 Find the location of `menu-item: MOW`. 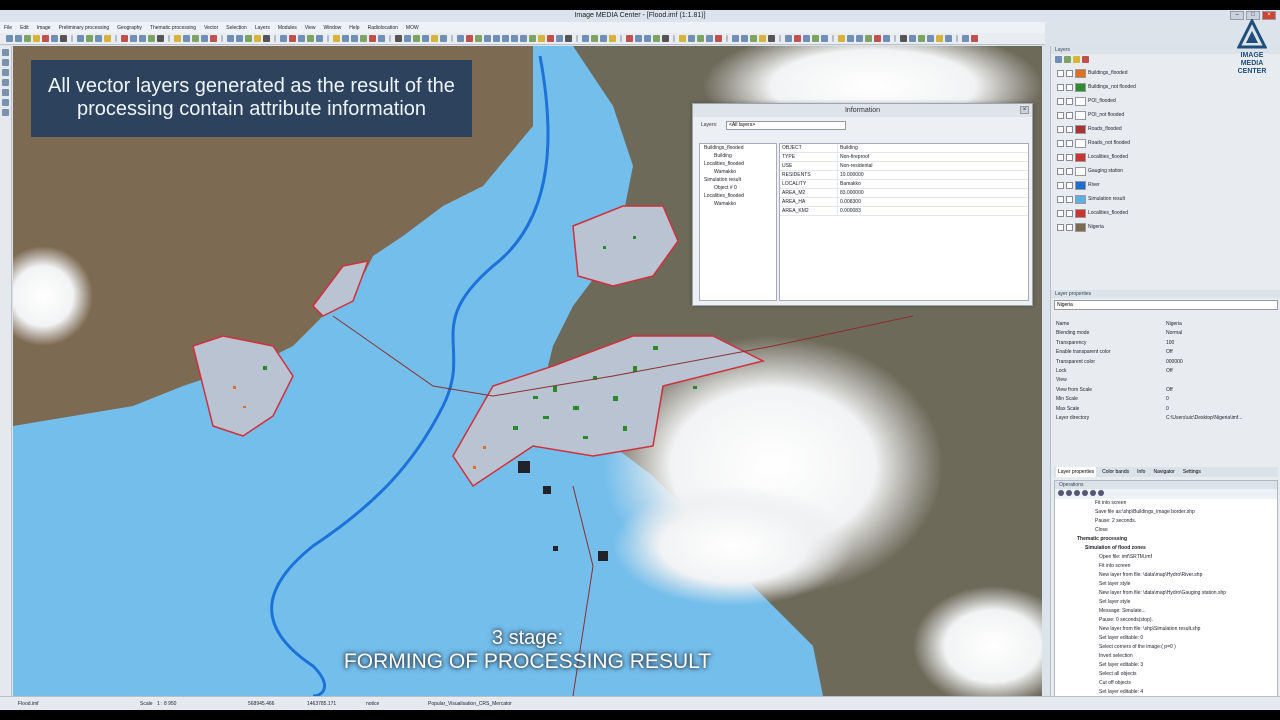

menu-item: MOW is located at coordinates (412, 28).